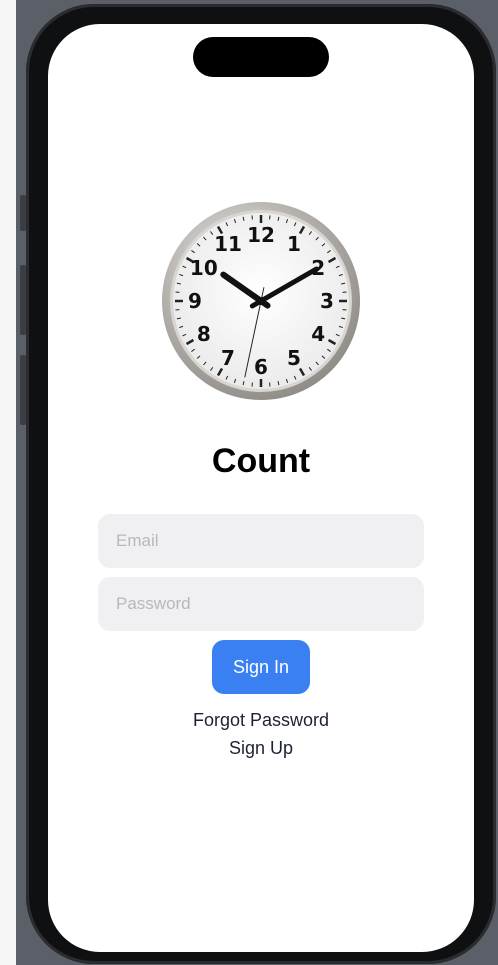 The width and height of the screenshot is (498, 965). I want to click on dynamic-island, so click(261, 57).